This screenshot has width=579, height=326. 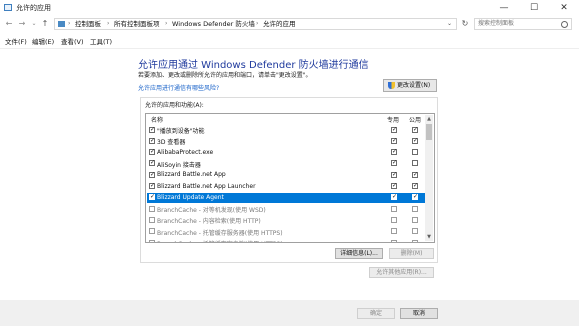 What do you see at coordinates (33, 8) in the screenshot?
I see `window-title: 允许的应用` at bounding box center [33, 8].